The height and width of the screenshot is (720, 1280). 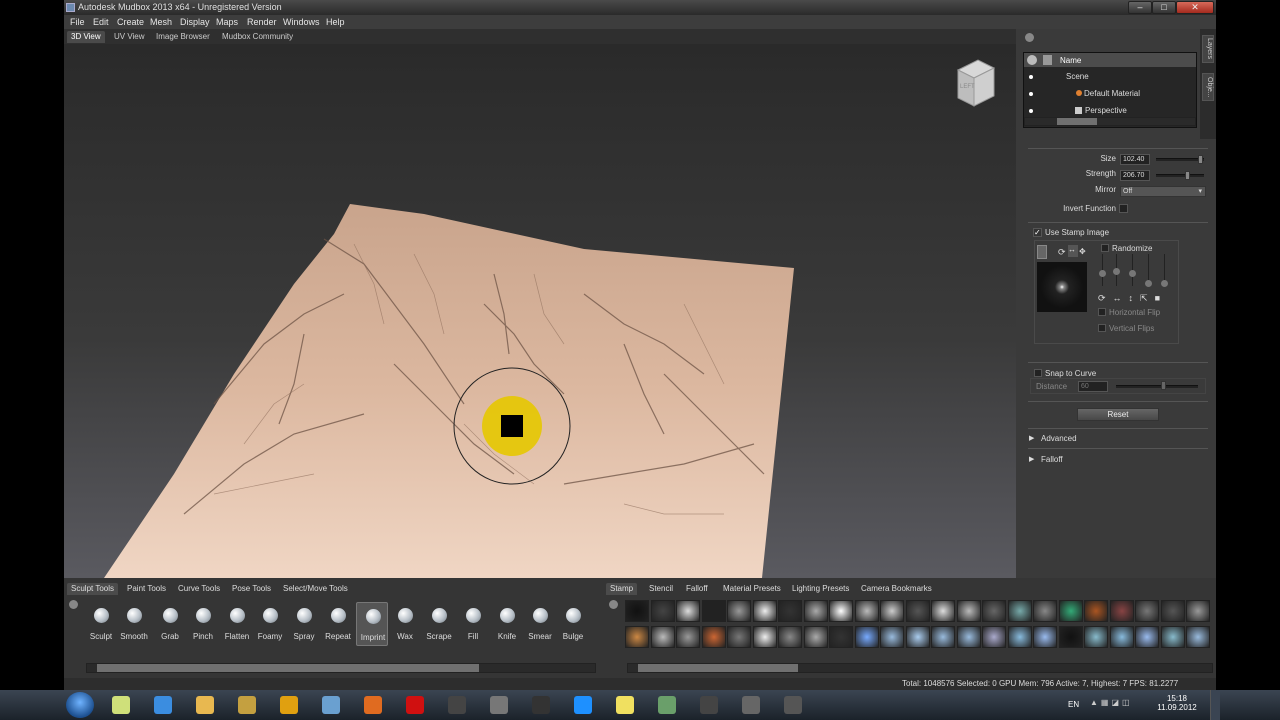 I want to click on tab-image-browser: Image Browser, so click(x=183, y=37).